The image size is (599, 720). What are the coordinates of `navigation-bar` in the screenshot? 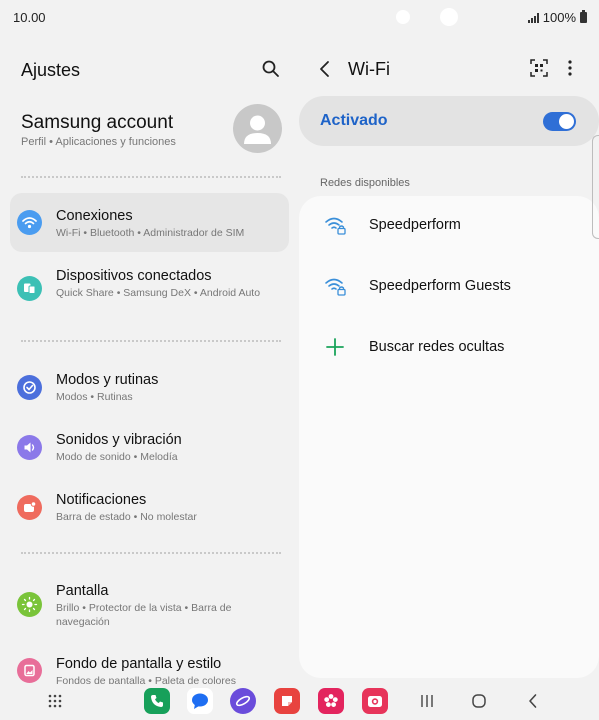 It's located at (299, 702).